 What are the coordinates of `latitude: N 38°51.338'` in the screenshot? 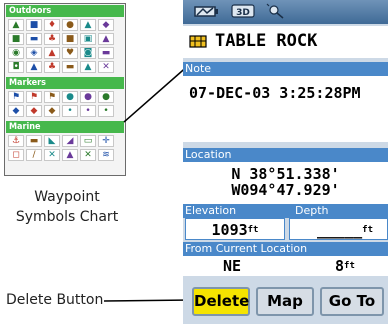 It's located at (285, 174).